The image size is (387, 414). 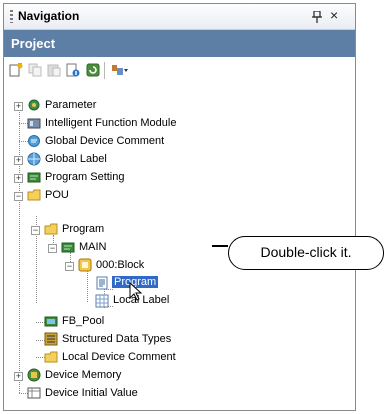 What do you see at coordinates (116, 339) in the screenshot?
I see `tree-item-structured-data-types: Structured Data Types` at bounding box center [116, 339].